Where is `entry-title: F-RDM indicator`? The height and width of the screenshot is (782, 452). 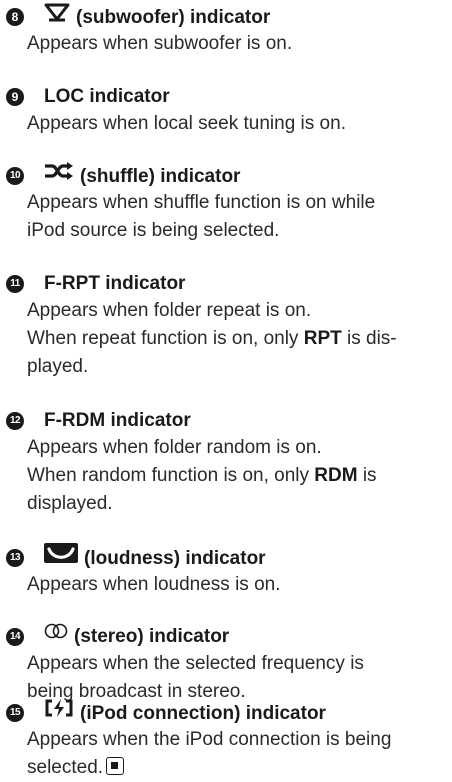
entry-title: F-RDM indicator is located at coordinates (117, 420).